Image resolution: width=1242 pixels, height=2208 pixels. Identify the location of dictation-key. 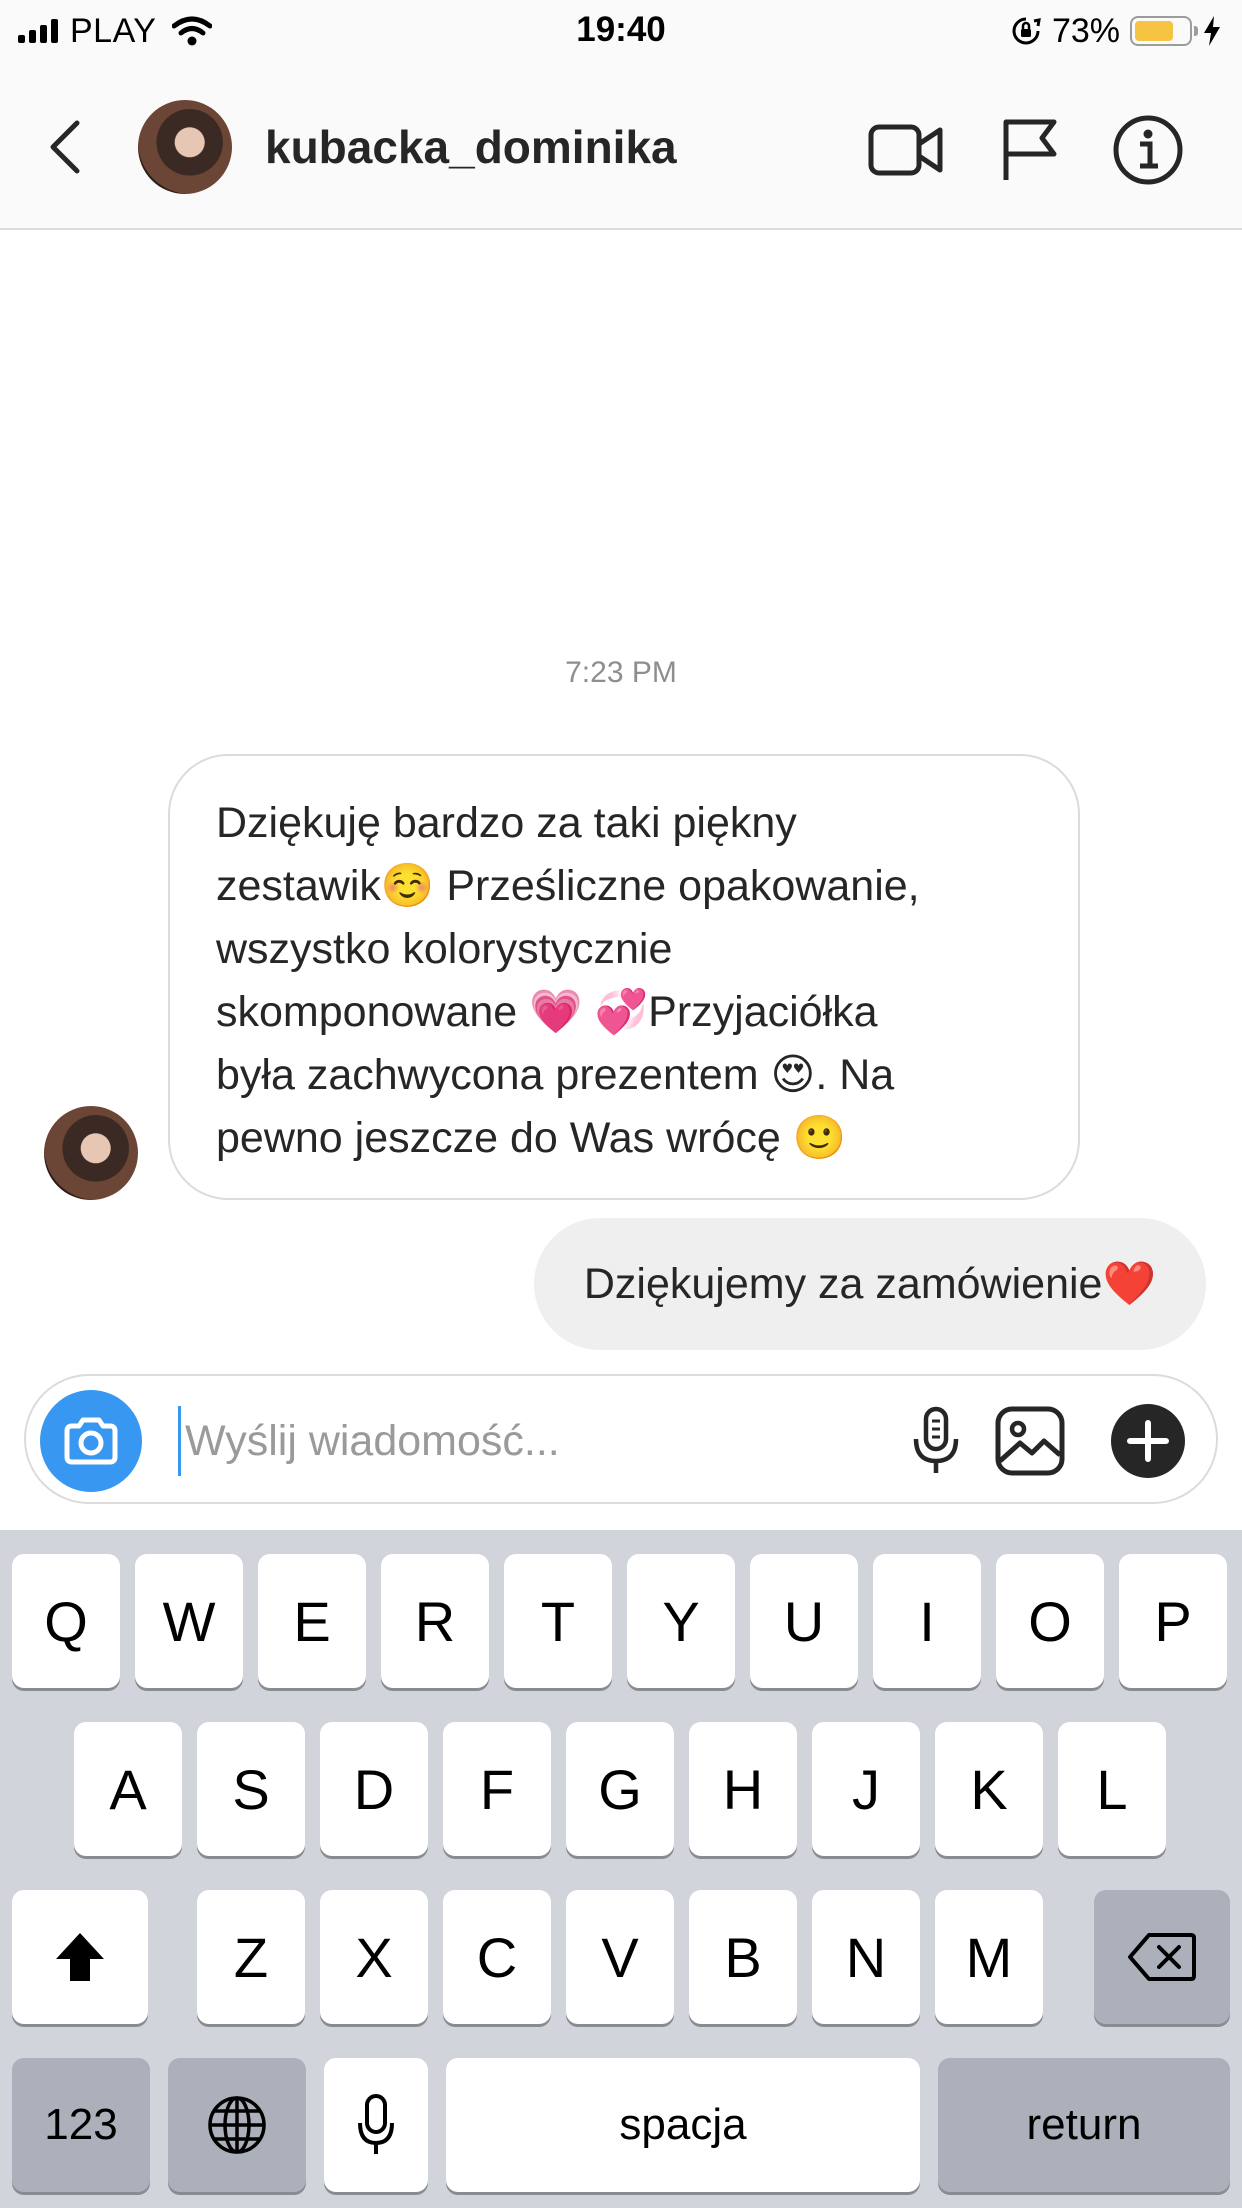
(376, 2125).